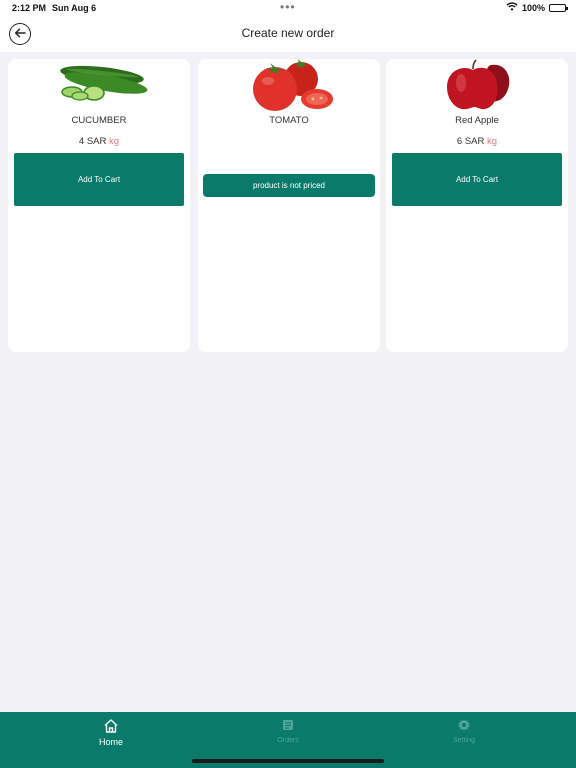 This screenshot has height=768, width=576. I want to click on status-indicators: 100%, so click(537, 7).